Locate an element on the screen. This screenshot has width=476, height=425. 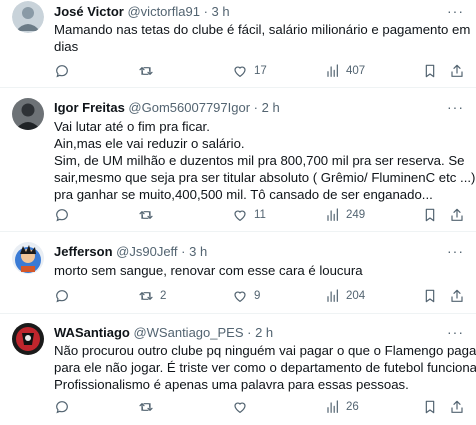
tweet-header: José Victor @victorfla91 · 3 h is located at coordinates (142, 12).